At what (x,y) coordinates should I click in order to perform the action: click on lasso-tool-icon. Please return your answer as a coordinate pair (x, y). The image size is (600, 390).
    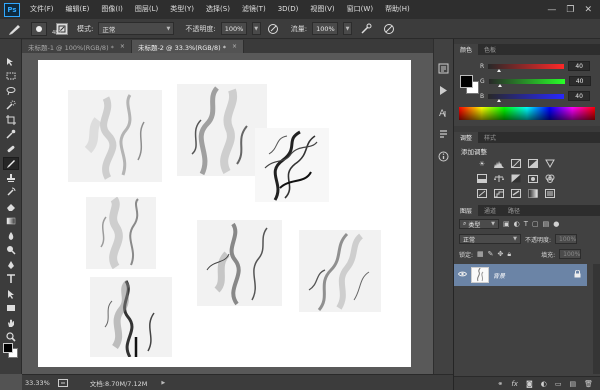
    Looking at the image, I should click on (11, 91).